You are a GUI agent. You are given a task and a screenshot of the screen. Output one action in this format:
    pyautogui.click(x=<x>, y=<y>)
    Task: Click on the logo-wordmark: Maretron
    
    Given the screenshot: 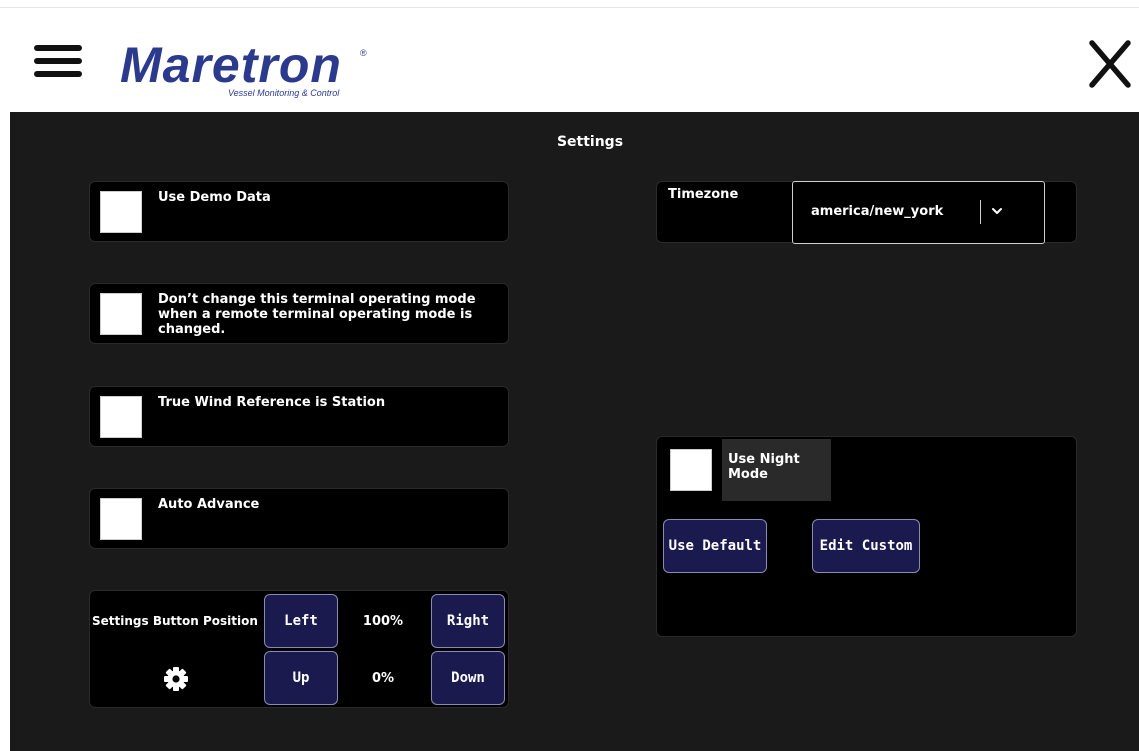 What is the action you would take?
    pyautogui.click(x=231, y=65)
    